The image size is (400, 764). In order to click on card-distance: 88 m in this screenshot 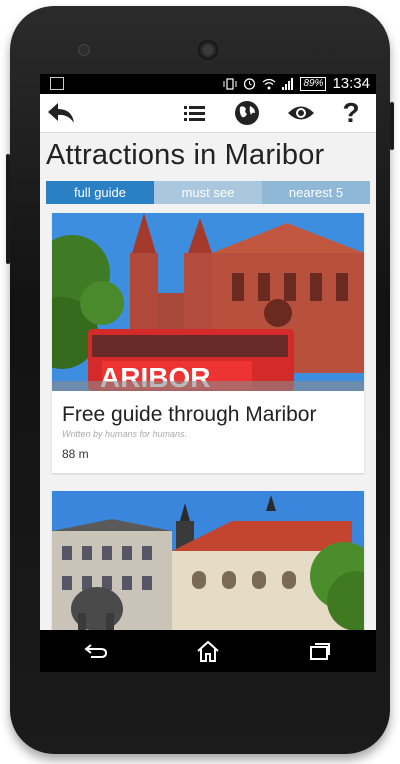, I will do `click(75, 454)`.